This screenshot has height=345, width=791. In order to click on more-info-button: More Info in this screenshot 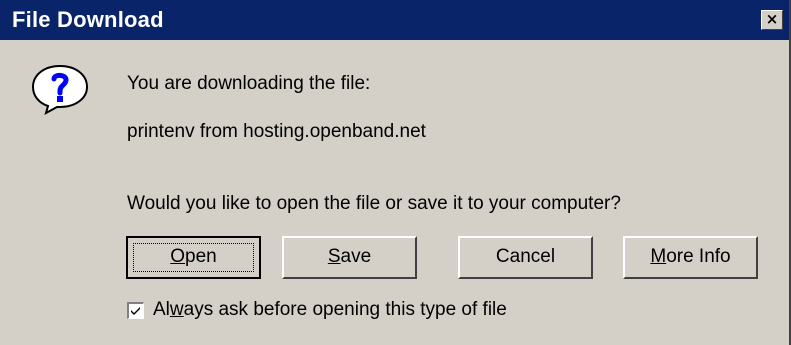, I will do `click(690, 257)`.